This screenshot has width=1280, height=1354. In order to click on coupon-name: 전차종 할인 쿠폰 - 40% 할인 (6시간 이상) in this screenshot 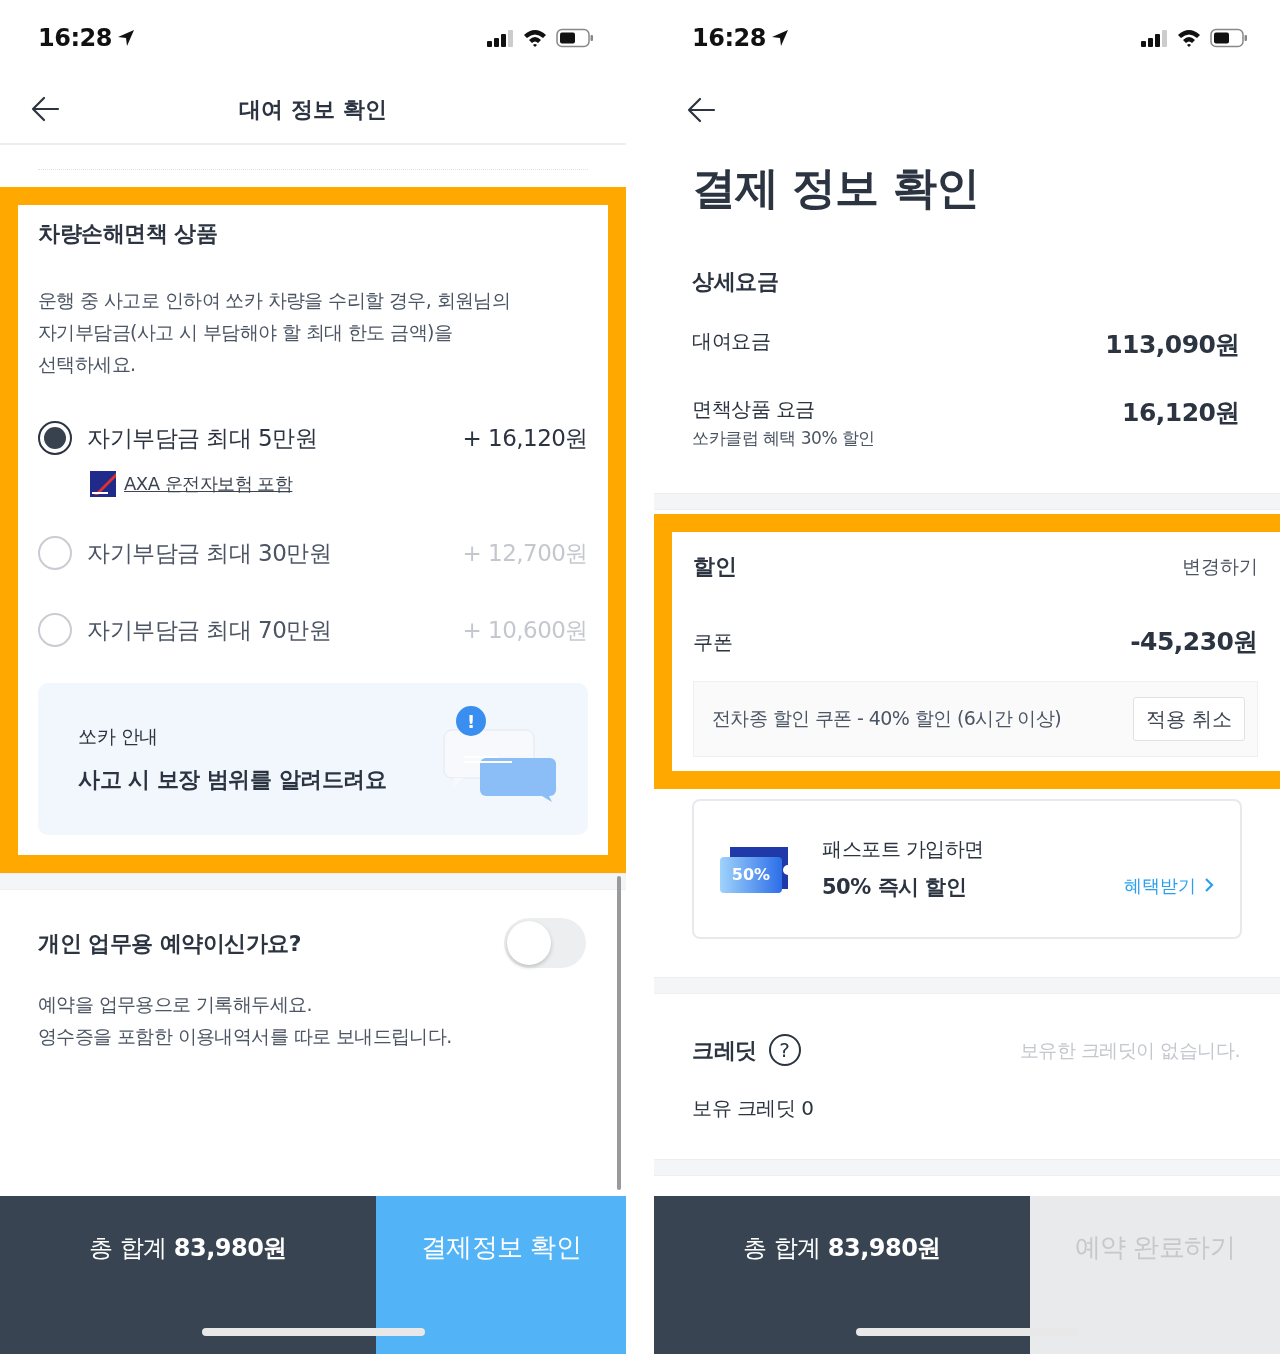, I will do `click(887, 719)`.